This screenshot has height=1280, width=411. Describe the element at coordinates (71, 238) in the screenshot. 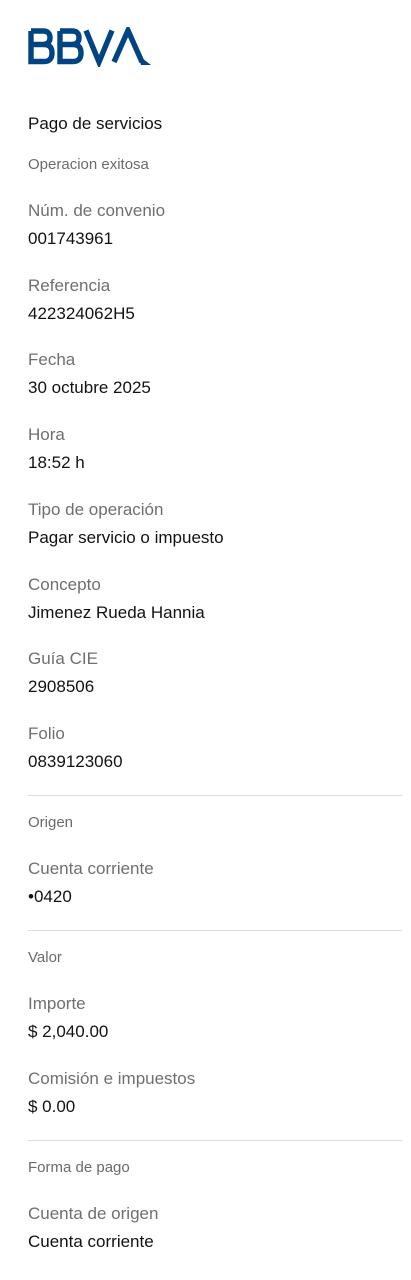

I see `detail-value-convenio: 001743961` at that location.